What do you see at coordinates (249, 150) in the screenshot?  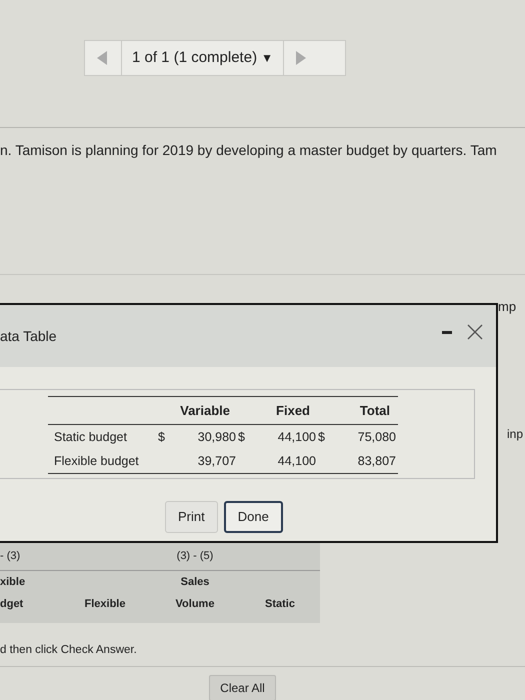 I see `question-text: n. Tamison is planning for 2019 by developing a master budget by quarters. Tam` at bounding box center [249, 150].